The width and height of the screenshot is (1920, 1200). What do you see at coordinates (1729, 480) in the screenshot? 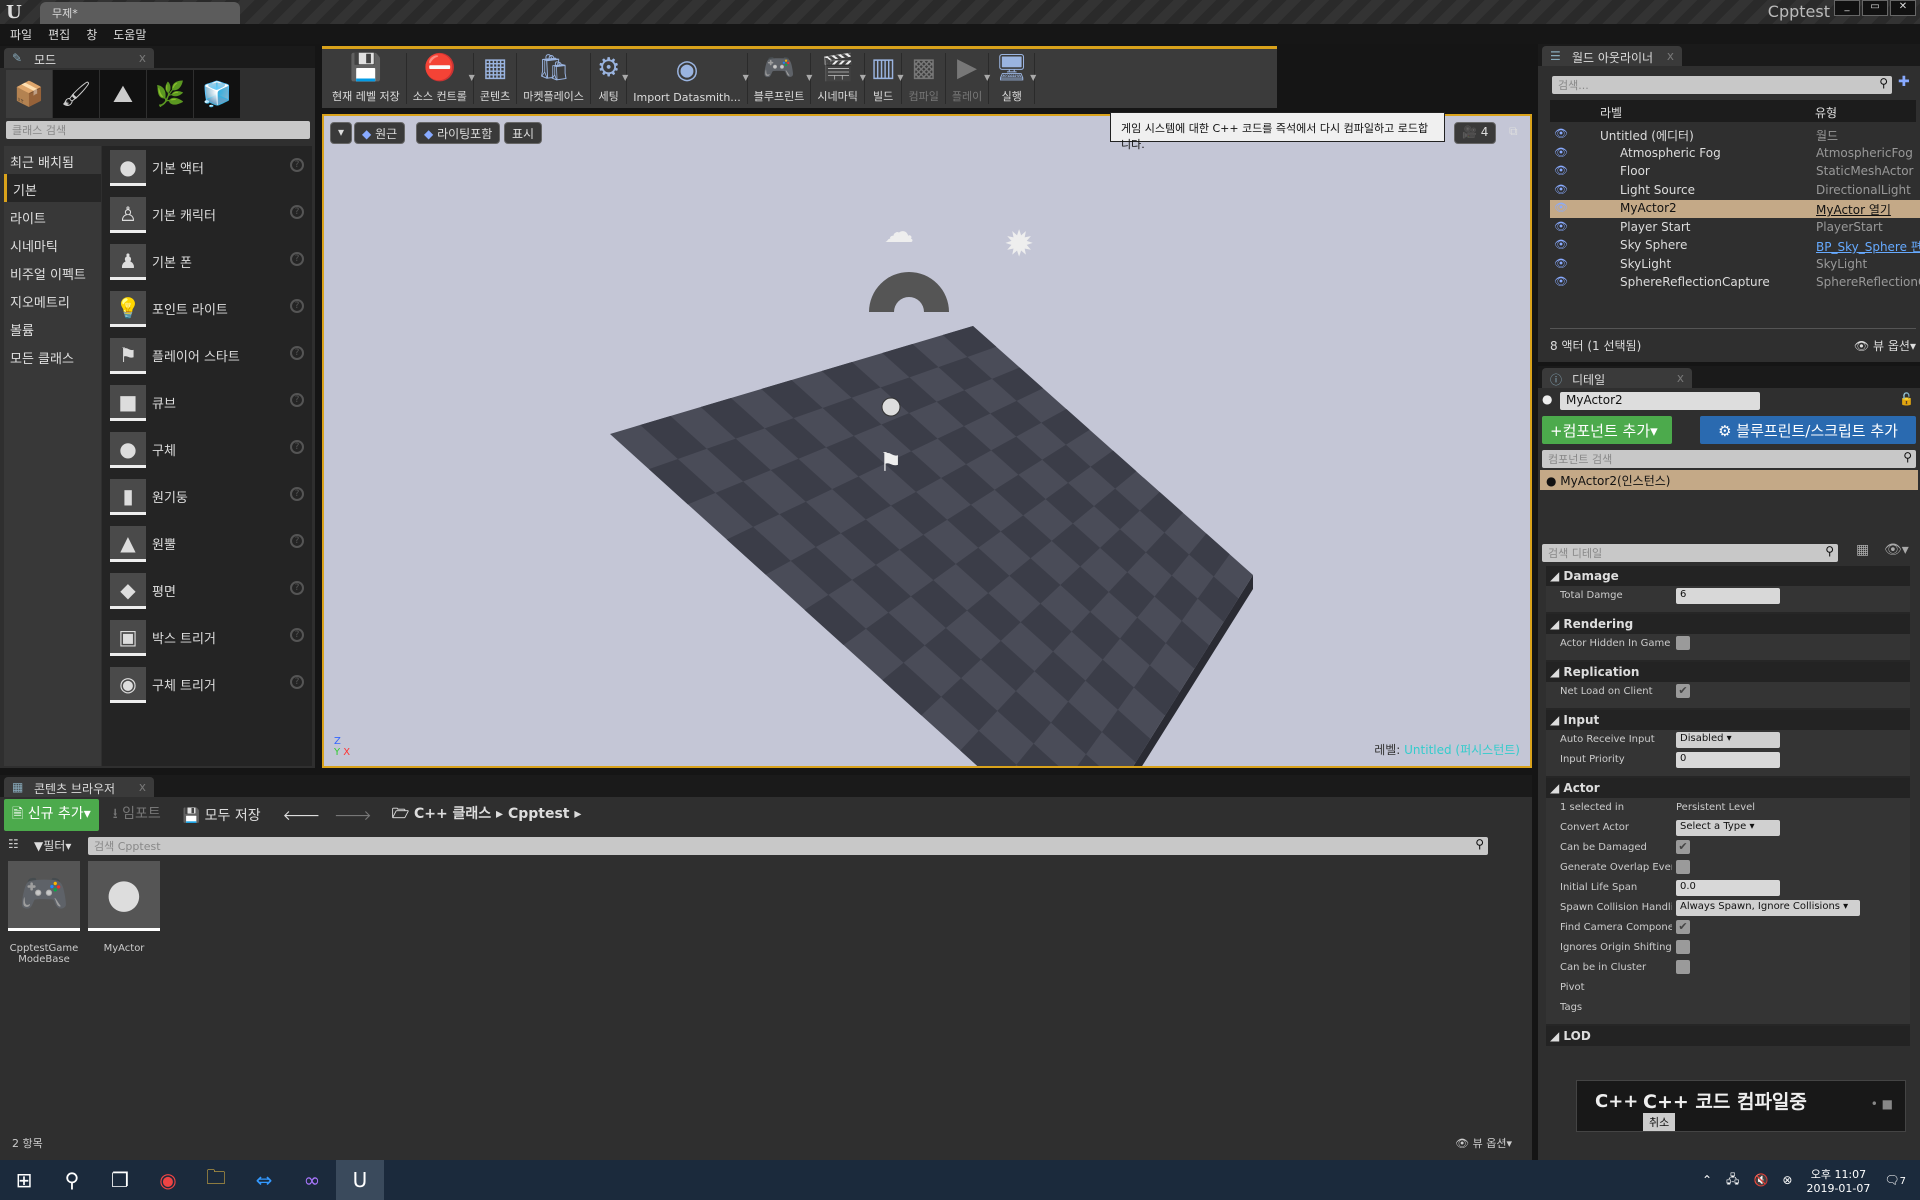
I see `component-instance-row: ● MyActor2(인스턴스)` at bounding box center [1729, 480].